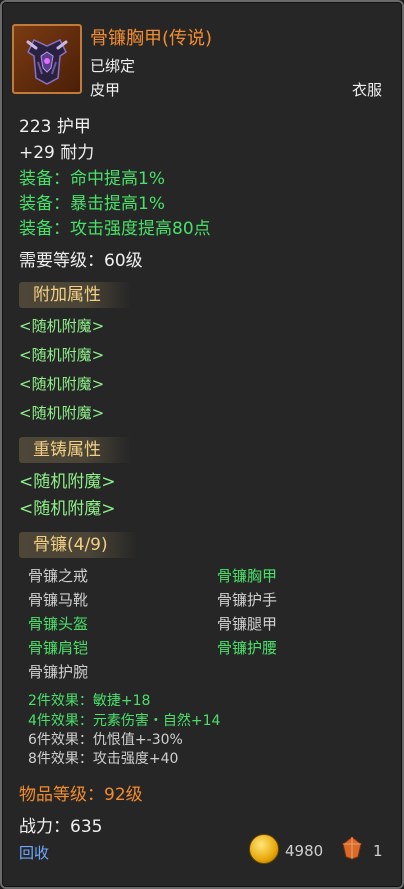 This screenshot has width=404, height=889. What do you see at coordinates (62, 413) in the screenshot?
I see `extra-enchant-4: <随机附魔>` at bounding box center [62, 413].